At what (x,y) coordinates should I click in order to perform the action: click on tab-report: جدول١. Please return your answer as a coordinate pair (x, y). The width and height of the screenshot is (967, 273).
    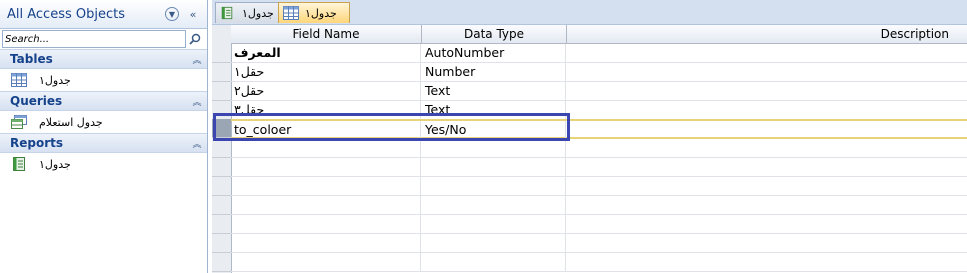
    Looking at the image, I should click on (248, 12).